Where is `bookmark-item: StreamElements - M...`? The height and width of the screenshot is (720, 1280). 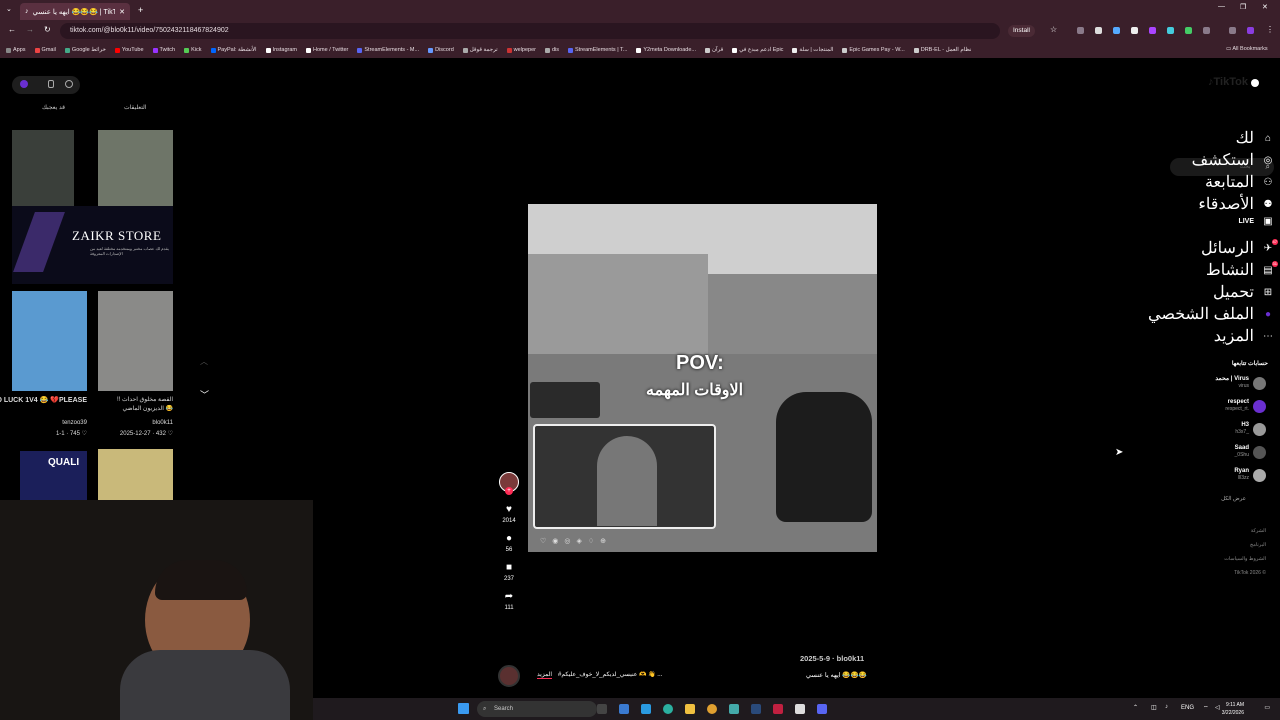
bookmark-item: StreamElements - M... is located at coordinates (388, 50).